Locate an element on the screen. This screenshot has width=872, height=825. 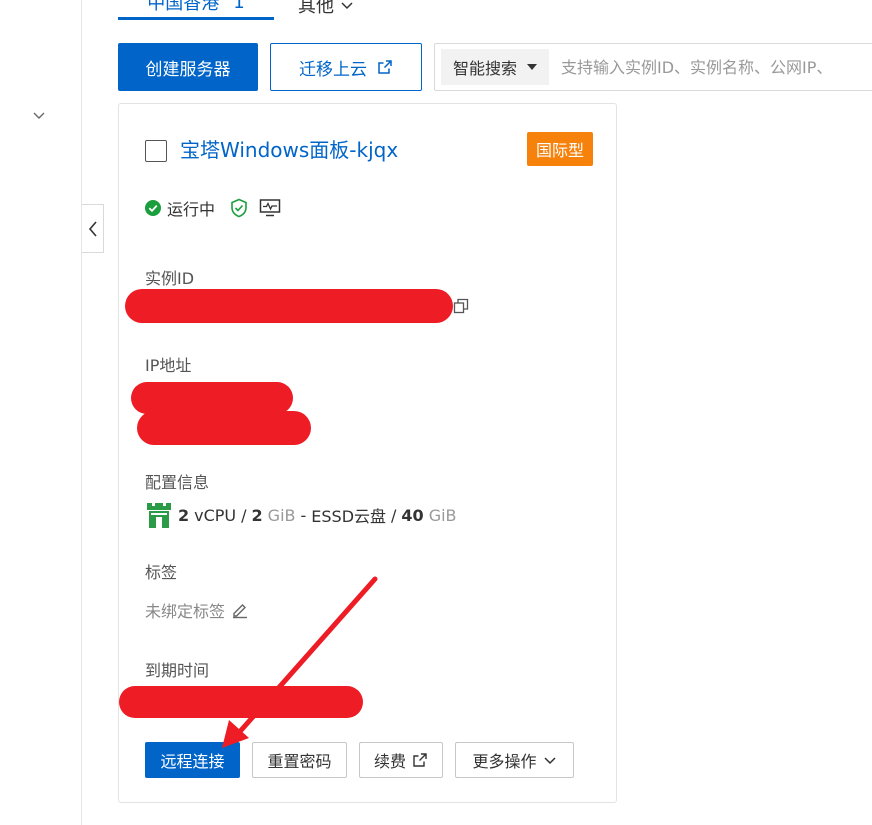
renew-label: 续费 is located at coordinates (389, 761).